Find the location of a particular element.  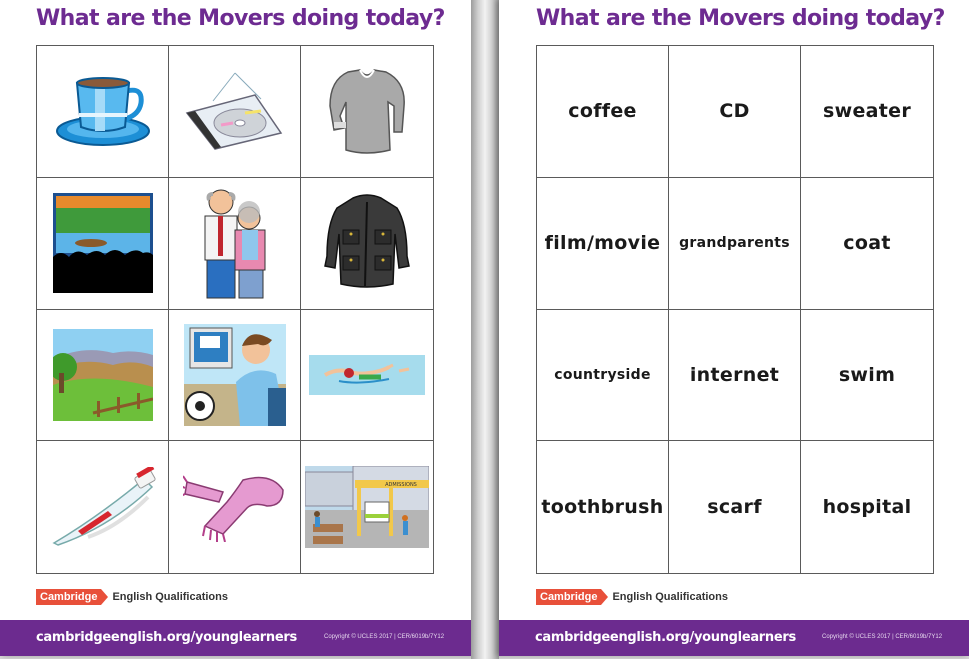

cd-icon is located at coordinates (233, 112).